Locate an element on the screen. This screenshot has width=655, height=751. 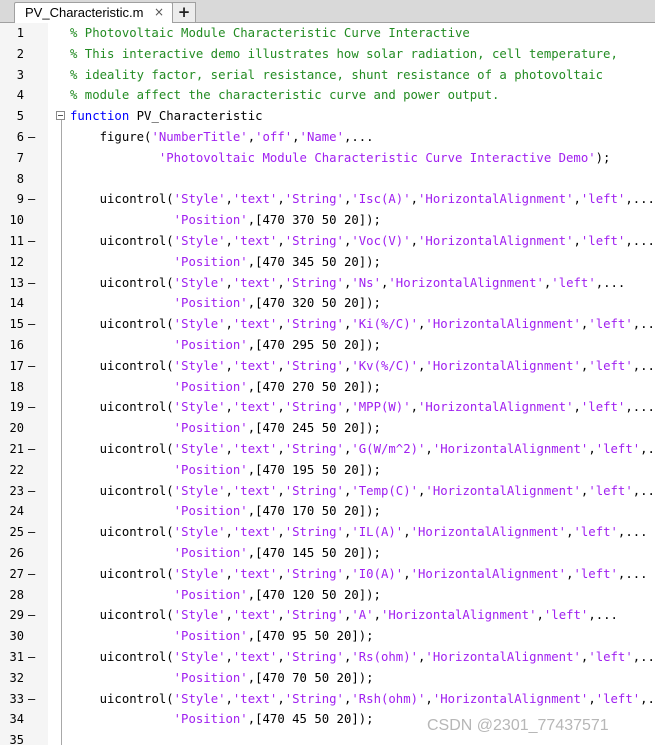
code-text: 'Position',[470 170 50 20]); is located at coordinates (225, 511).